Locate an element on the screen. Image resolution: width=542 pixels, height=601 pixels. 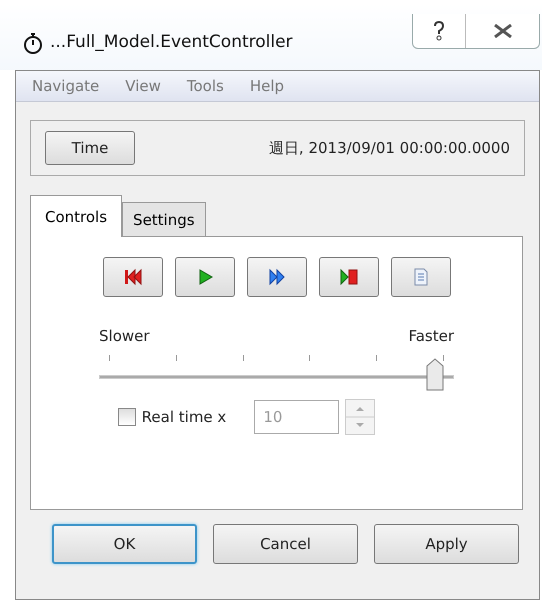
play-stop-icon is located at coordinates (348, 277).